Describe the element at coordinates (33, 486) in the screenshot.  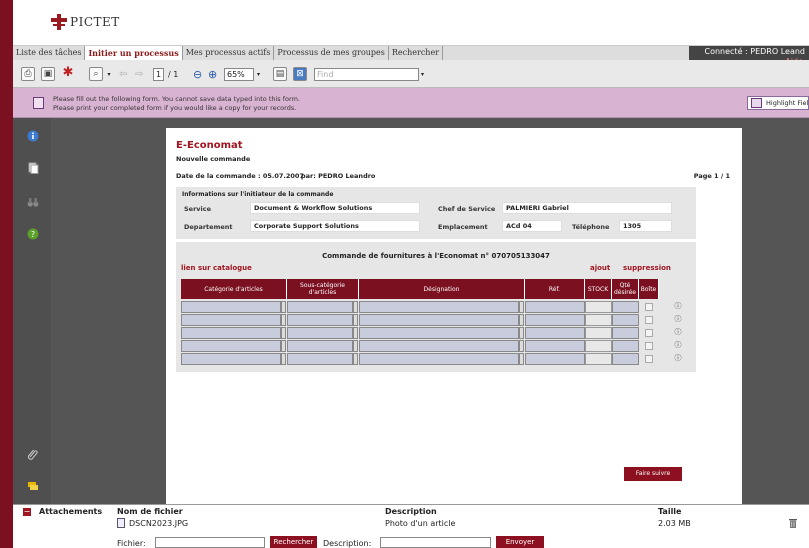
I see `comment-icon` at that location.